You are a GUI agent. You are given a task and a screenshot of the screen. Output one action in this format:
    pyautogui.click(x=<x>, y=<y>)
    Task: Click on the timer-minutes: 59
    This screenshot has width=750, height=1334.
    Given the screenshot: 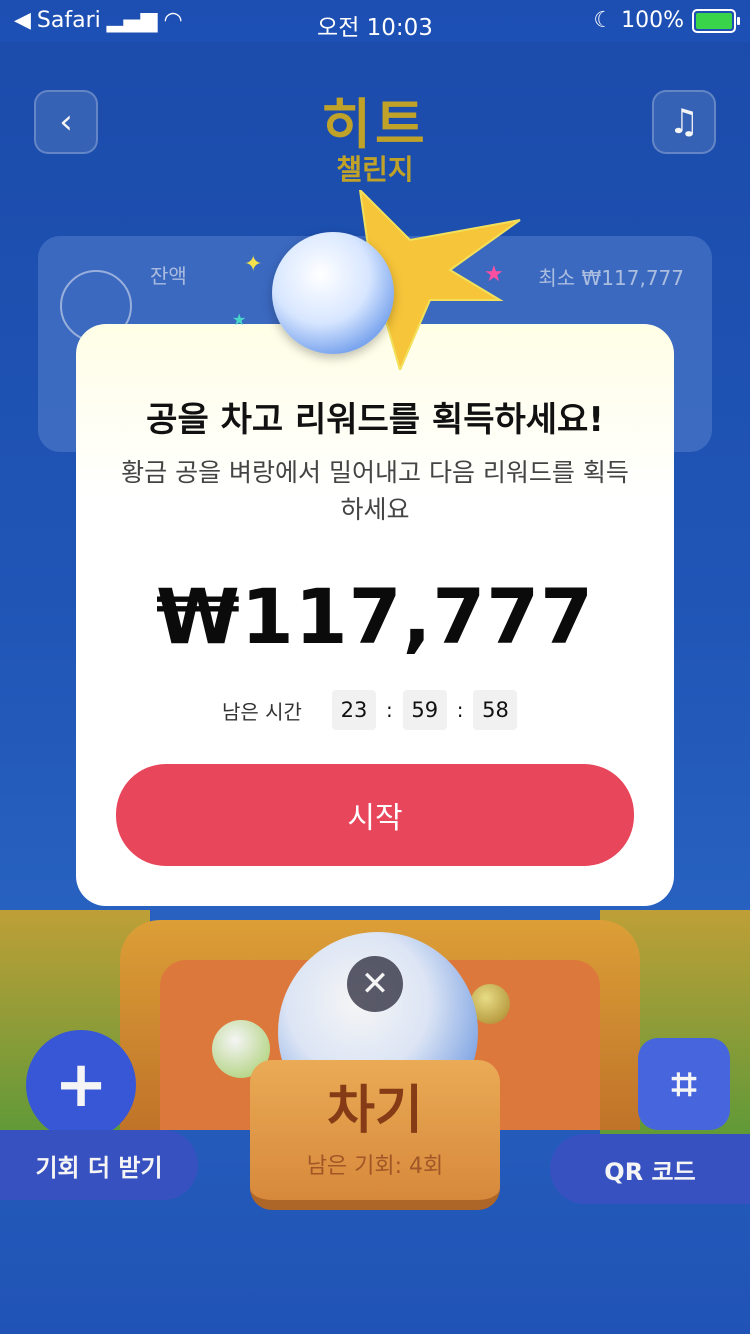 What is the action you would take?
    pyautogui.click(x=424, y=710)
    